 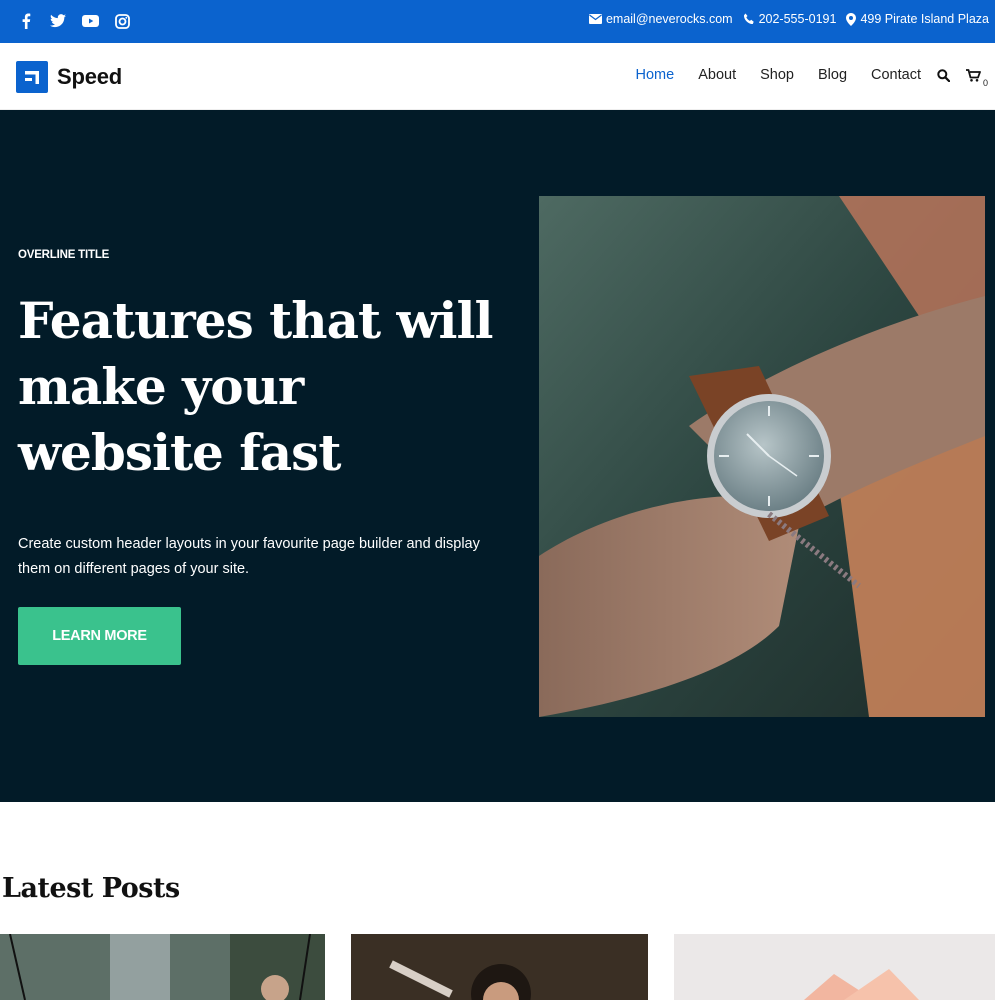 What do you see at coordinates (797, 19) in the screenshot?
I see `phone-text: 202-555-0191` at bounding box center [797, 19].